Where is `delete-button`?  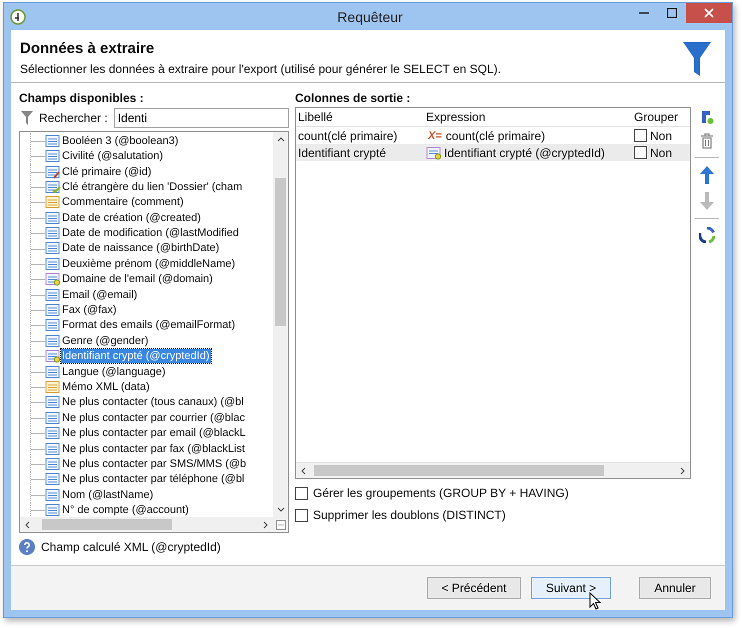 delete-button is located at coordinates (707, 141).